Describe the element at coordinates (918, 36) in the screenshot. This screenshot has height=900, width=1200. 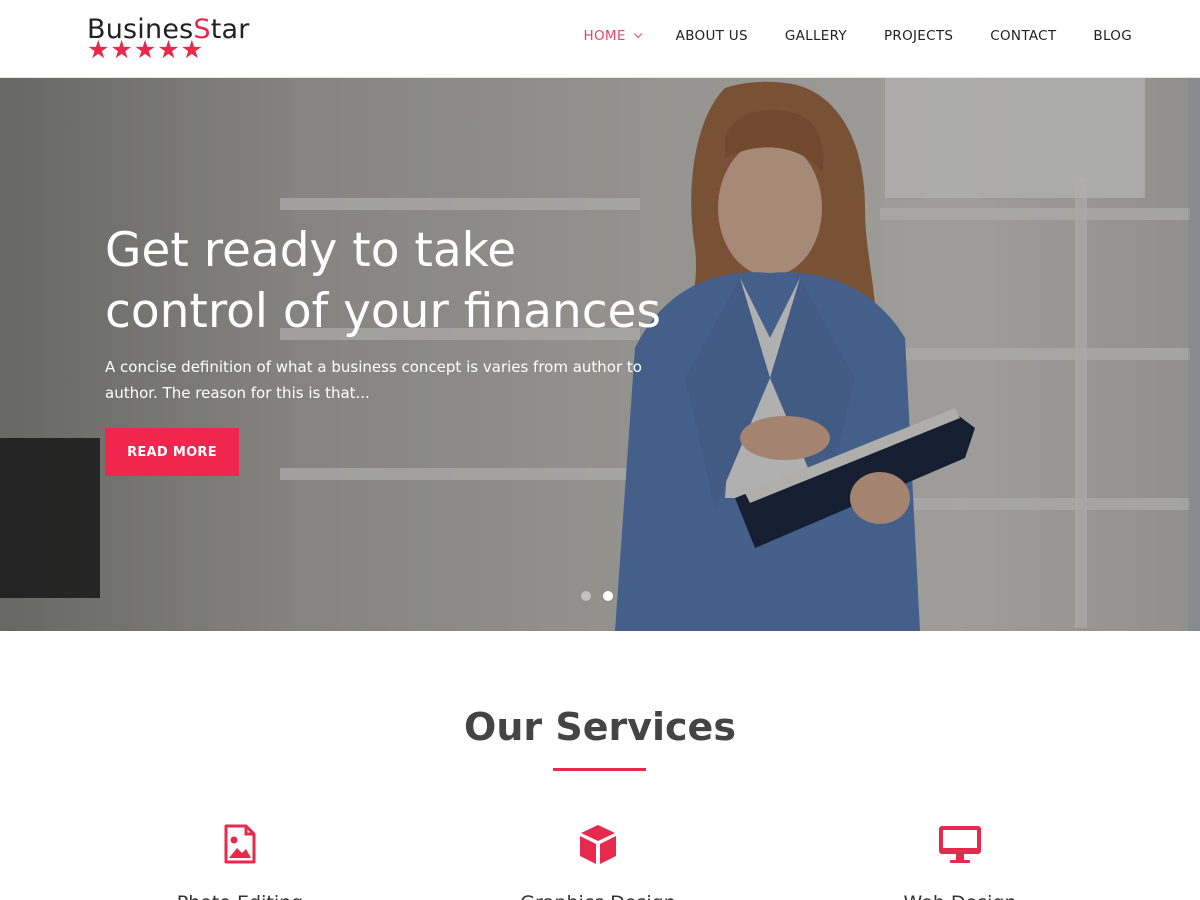
I see `nav-item-projects: PROJECTS` at that location.